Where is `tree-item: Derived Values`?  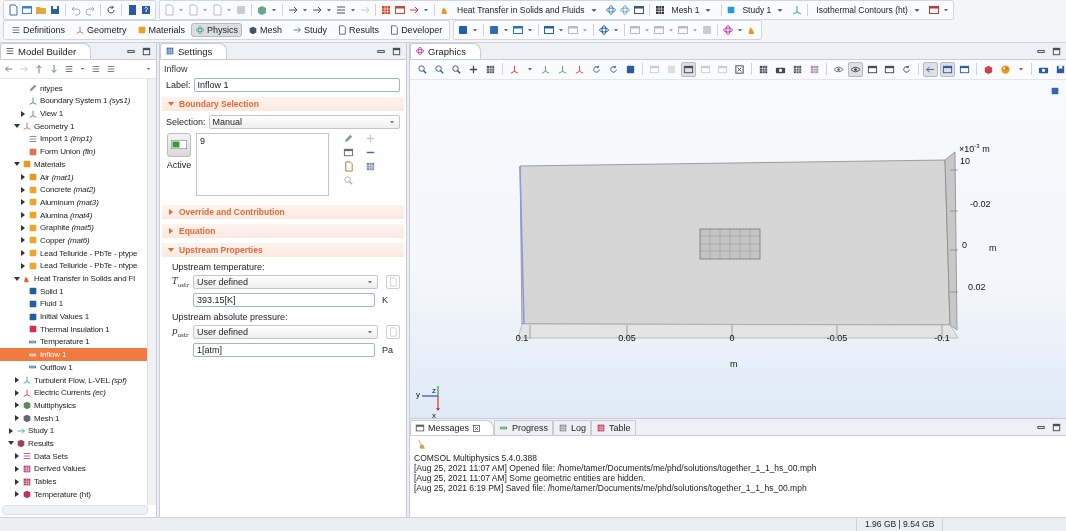 tree-item: Derived Values is located at coordinates (73, 469).